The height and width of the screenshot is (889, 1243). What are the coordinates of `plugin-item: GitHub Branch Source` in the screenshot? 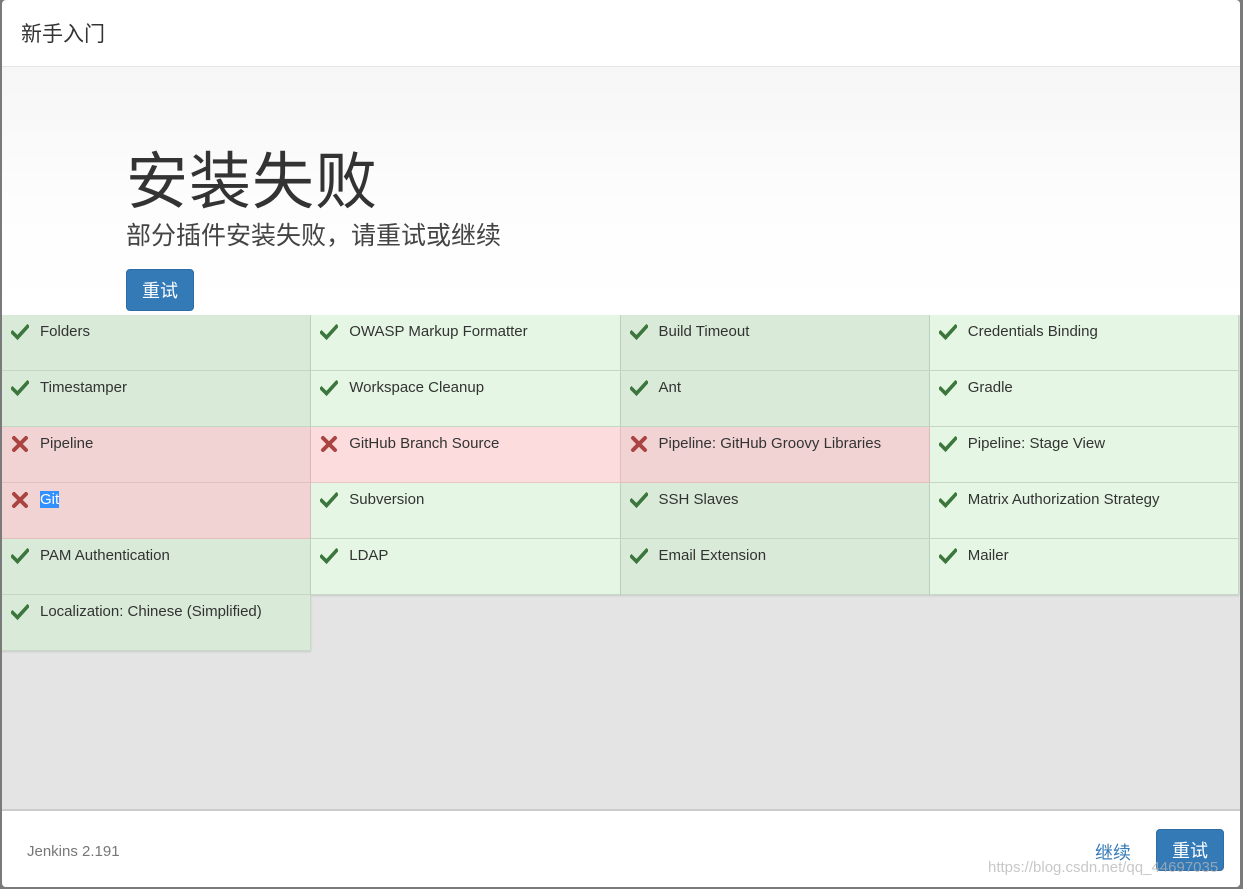 It's located at (466, 455).